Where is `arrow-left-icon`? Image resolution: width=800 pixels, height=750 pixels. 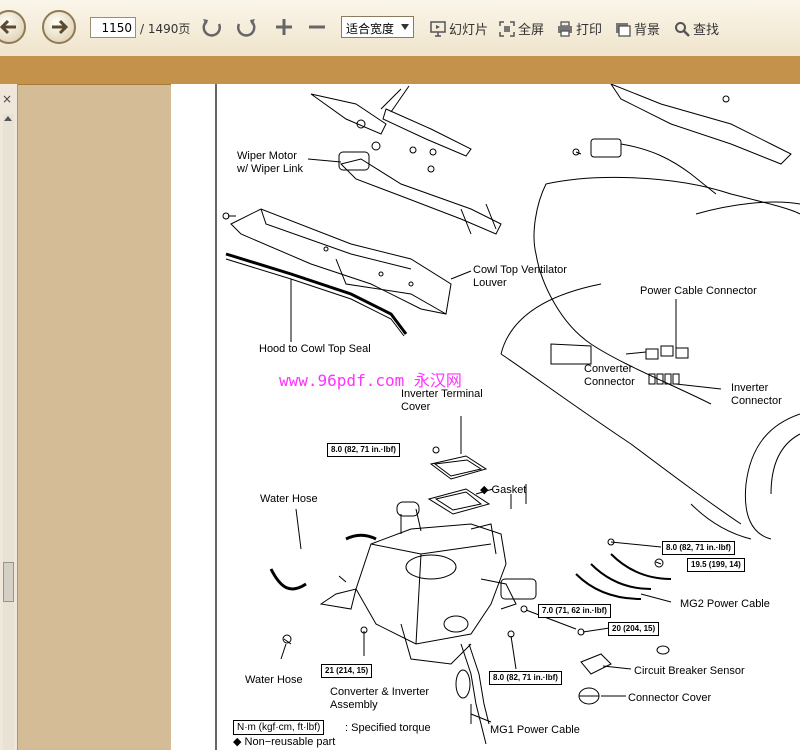 arrow-left-icon is located at coordinates (8, 27).